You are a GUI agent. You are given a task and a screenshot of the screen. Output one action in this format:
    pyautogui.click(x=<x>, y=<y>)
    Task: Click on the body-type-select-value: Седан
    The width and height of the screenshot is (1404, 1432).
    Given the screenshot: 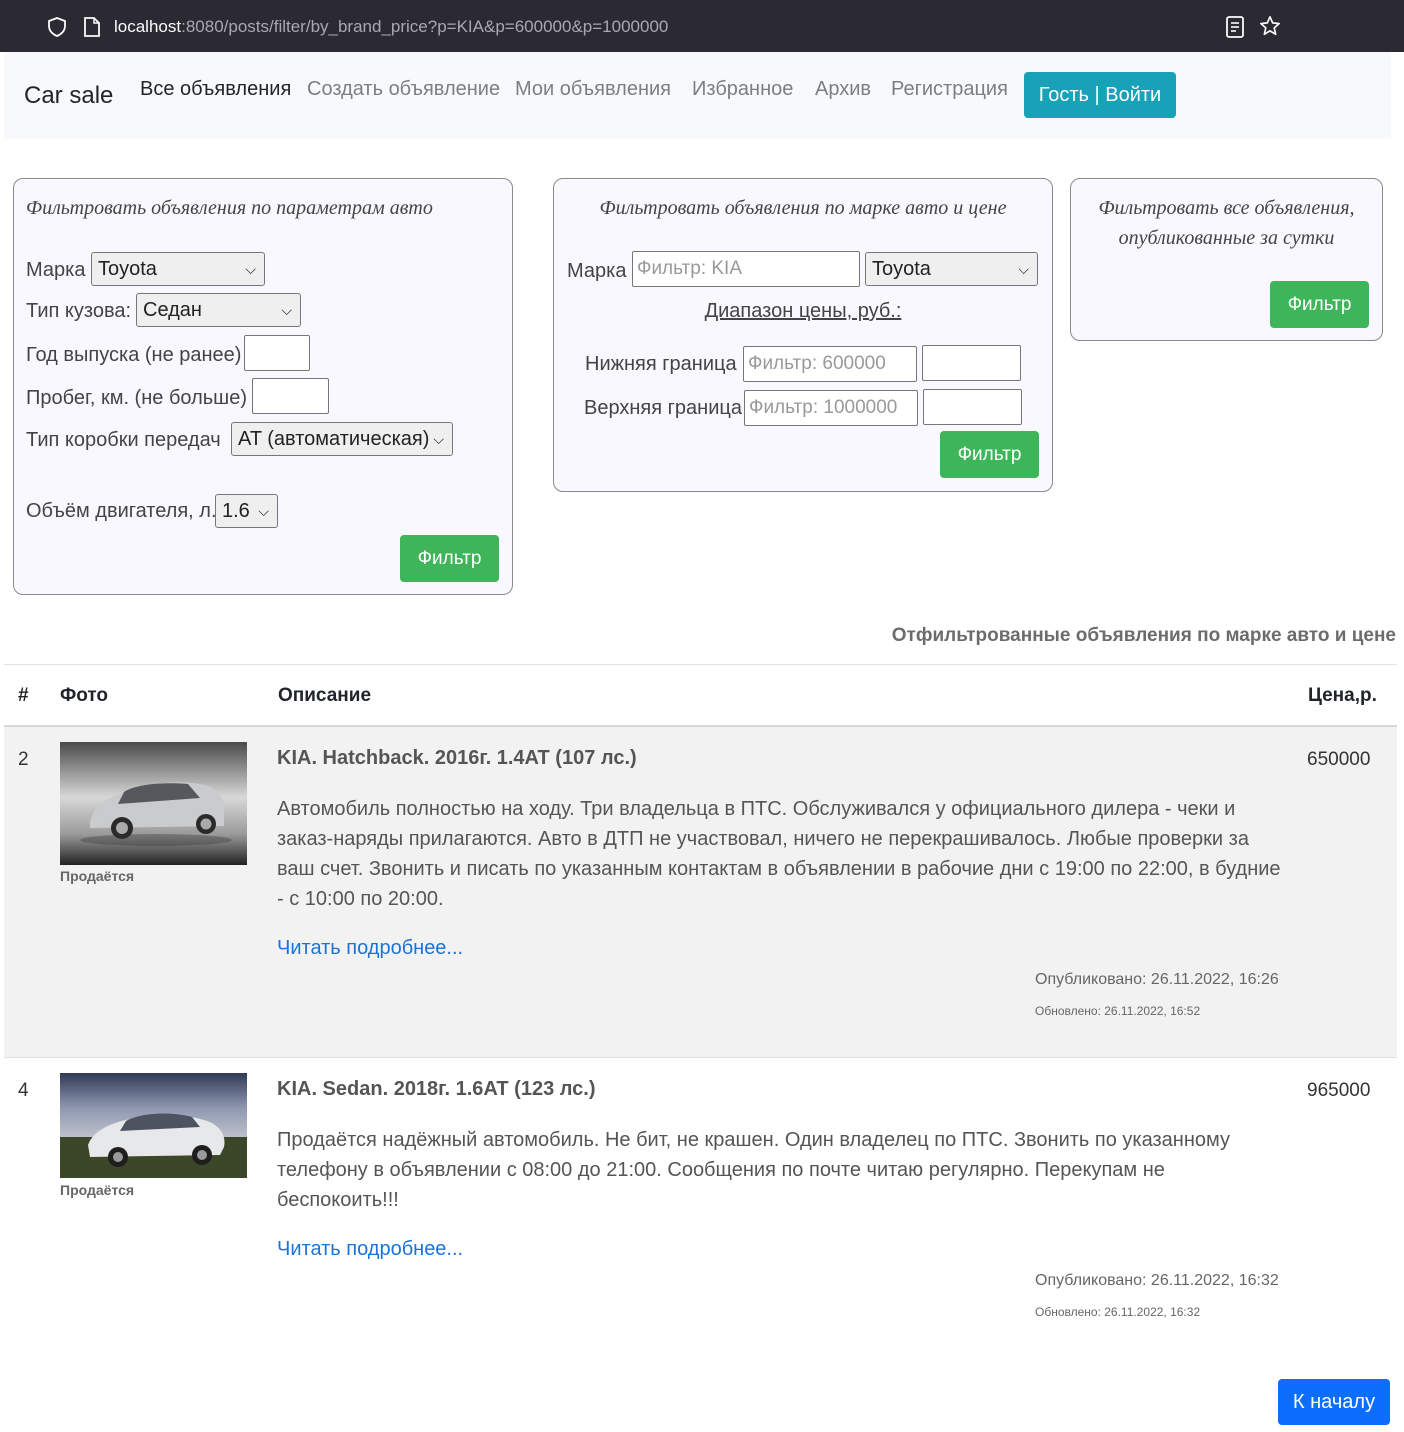 What is the action you would take?
    pyautogui.click(x=172, y=310)
    